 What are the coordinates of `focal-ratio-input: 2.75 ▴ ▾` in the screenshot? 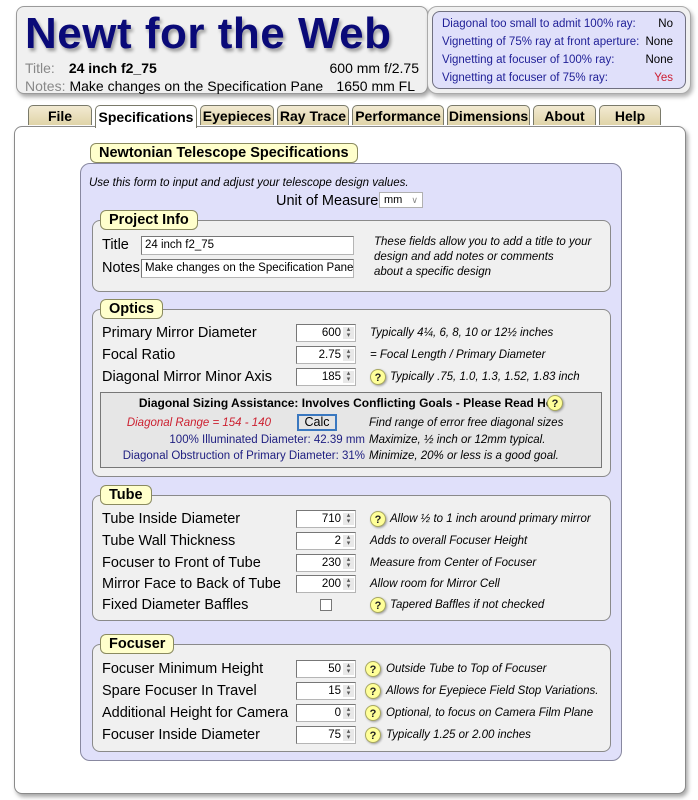 It's located at (326, 355).